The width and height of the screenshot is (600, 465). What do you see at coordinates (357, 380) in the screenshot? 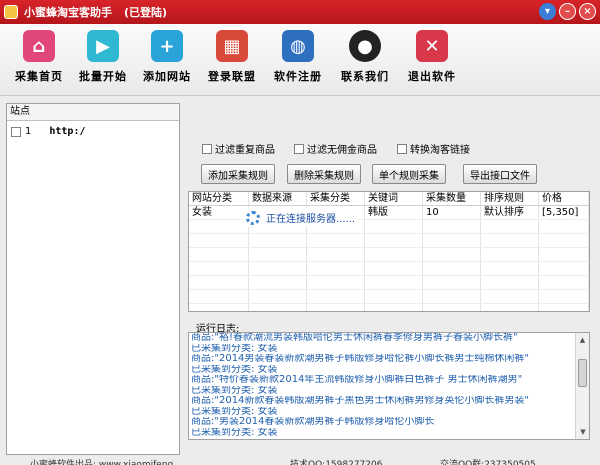
I see `log-line: 商品:"特价春装新款2014年主流韩版修身小脚裤白色裤子 男士休闲裤潮男"` at bounding box center [357, 380].